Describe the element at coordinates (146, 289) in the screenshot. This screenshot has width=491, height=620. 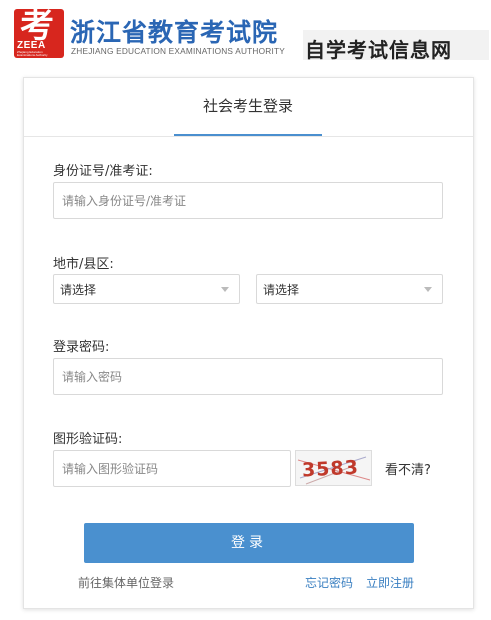
I see `city-select: 请选择` at that location.